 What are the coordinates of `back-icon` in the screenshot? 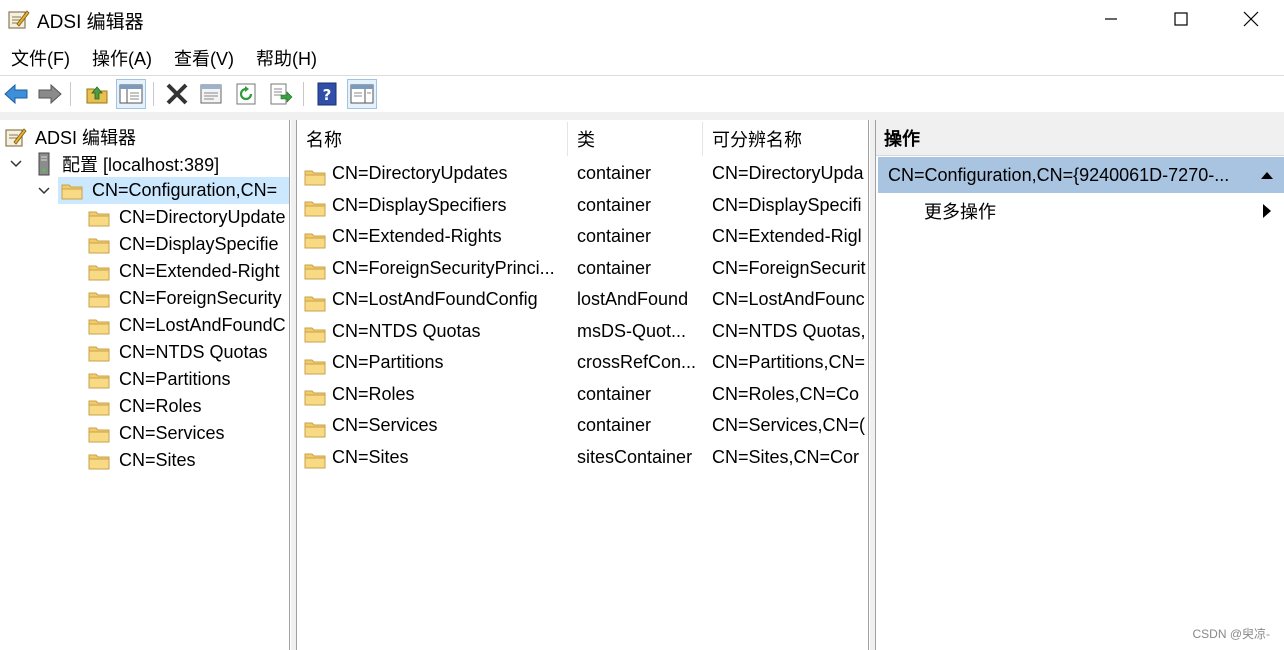 It's located at (16, 94).